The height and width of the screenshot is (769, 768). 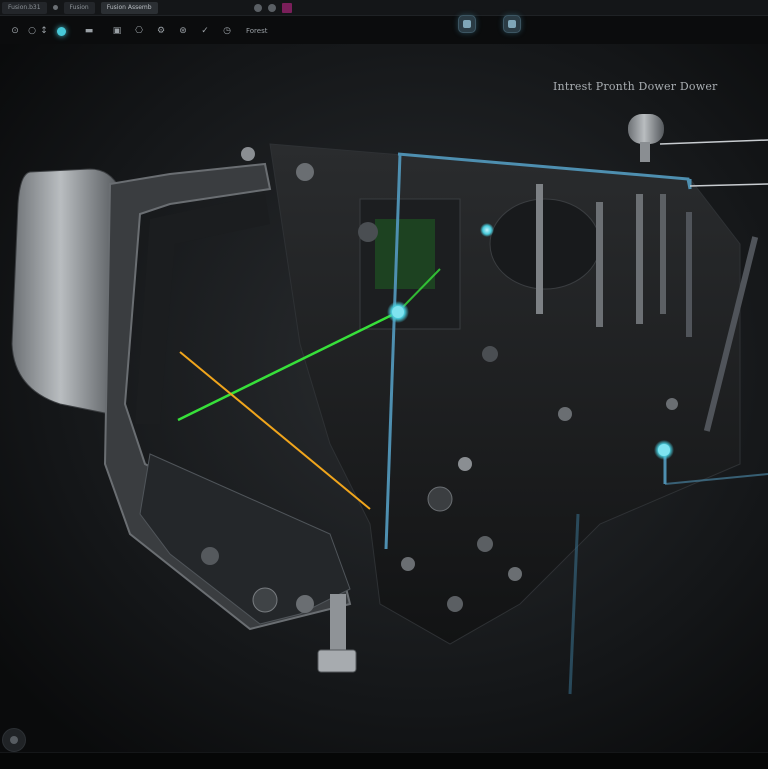 What do you see at coordinates (368, 232) in the screenshot?
I see `knob` at bounding box center [368, 232].